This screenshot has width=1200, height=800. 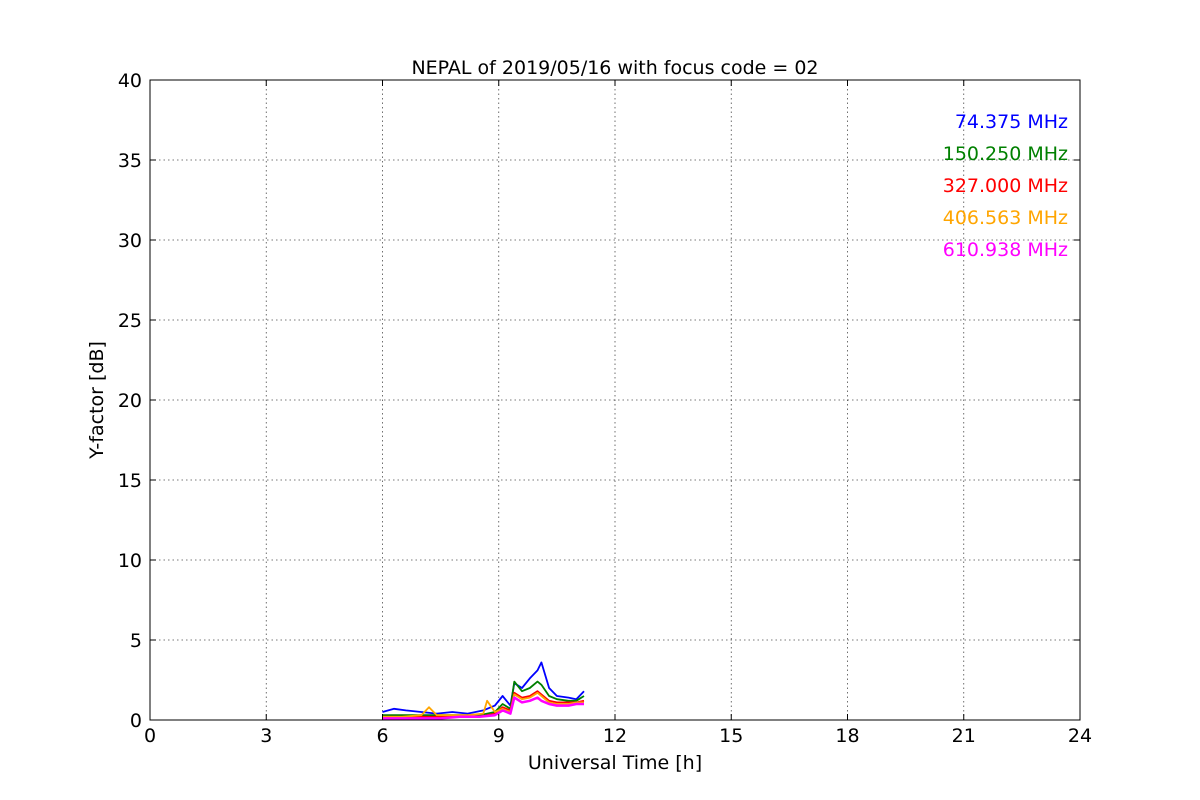 I want to click on legend-entry-2: 150.250 MHz, so click(x=1005, y=154).